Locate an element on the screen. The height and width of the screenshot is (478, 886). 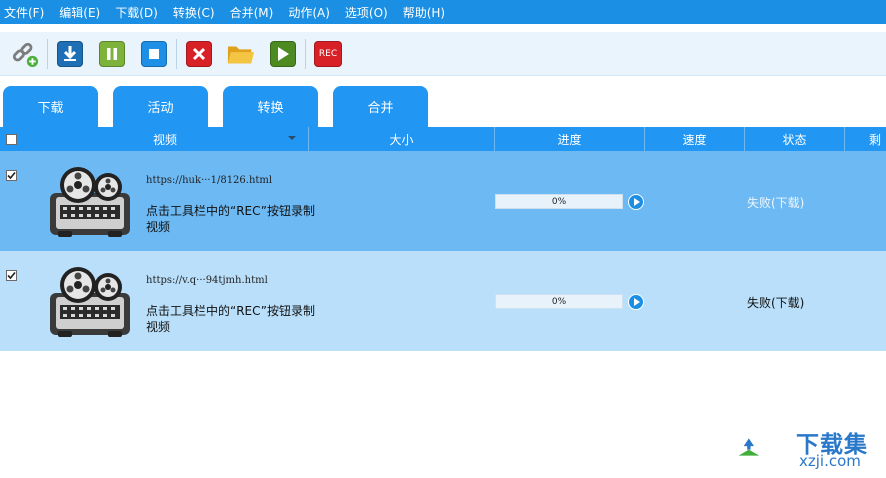
pause-button is located at coordinates (112, 54).